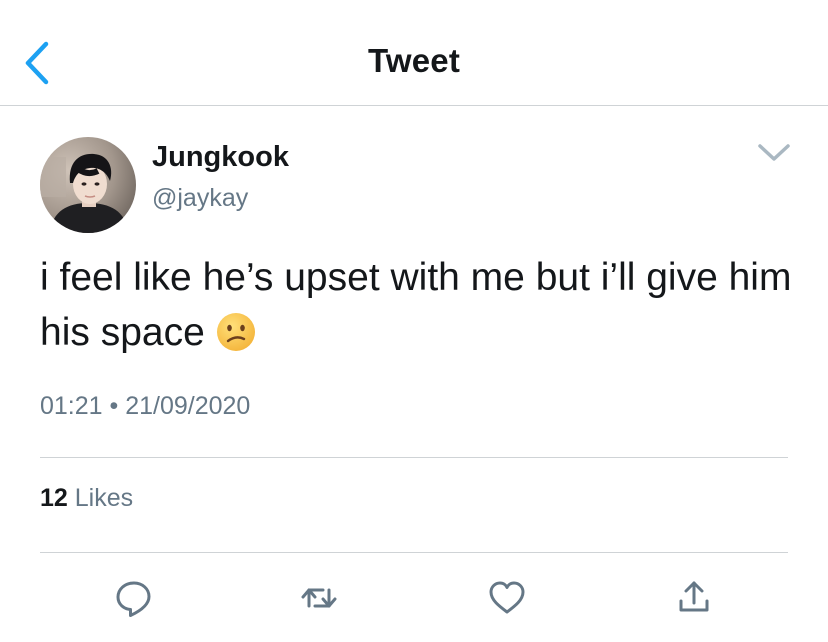 Image resolution: width=828 pixels, height=642 pixels. What do you see at coordinates (54, 498) in the screenshot?
I see `likes-count: 12` at bounding box center [54, 498].